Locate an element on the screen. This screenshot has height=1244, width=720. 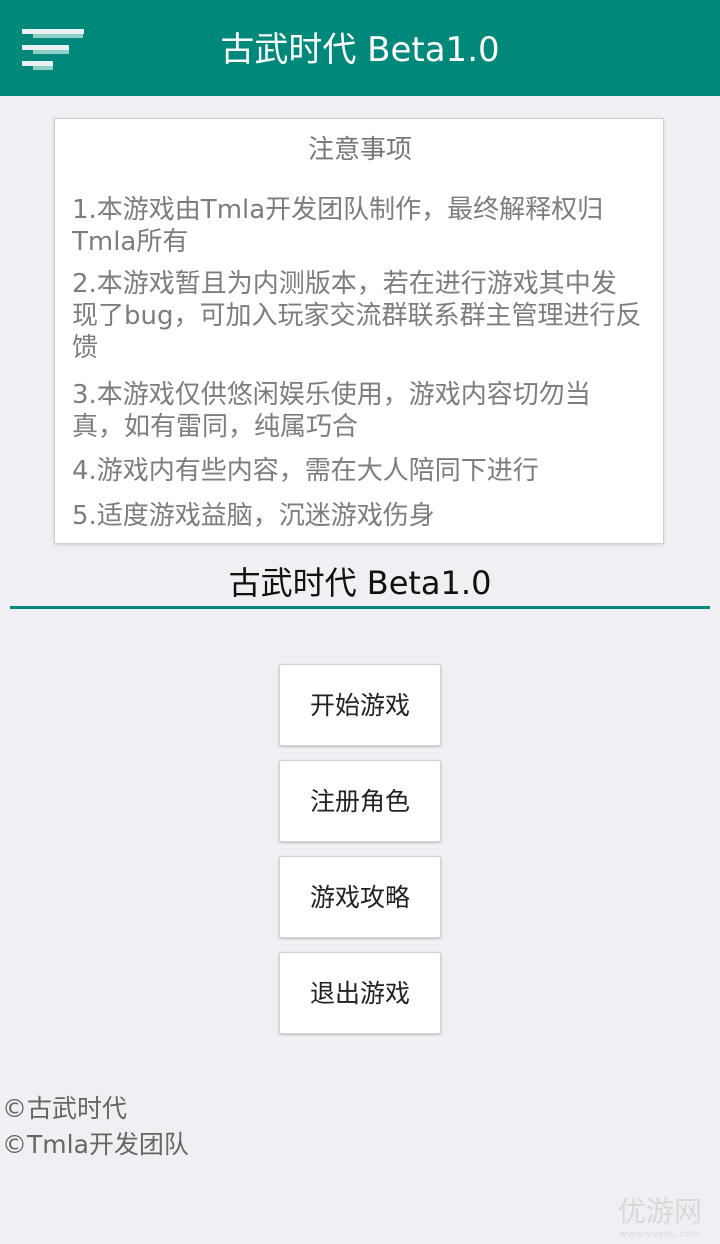
exit-game-button: 退出游戏 is located at coordinates (360, 993).